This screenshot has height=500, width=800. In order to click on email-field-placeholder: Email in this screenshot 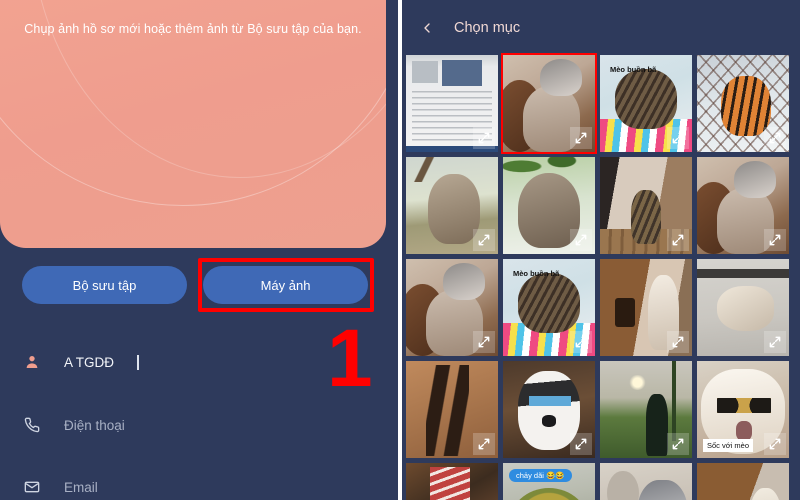, I will do `click(81, 487)`.